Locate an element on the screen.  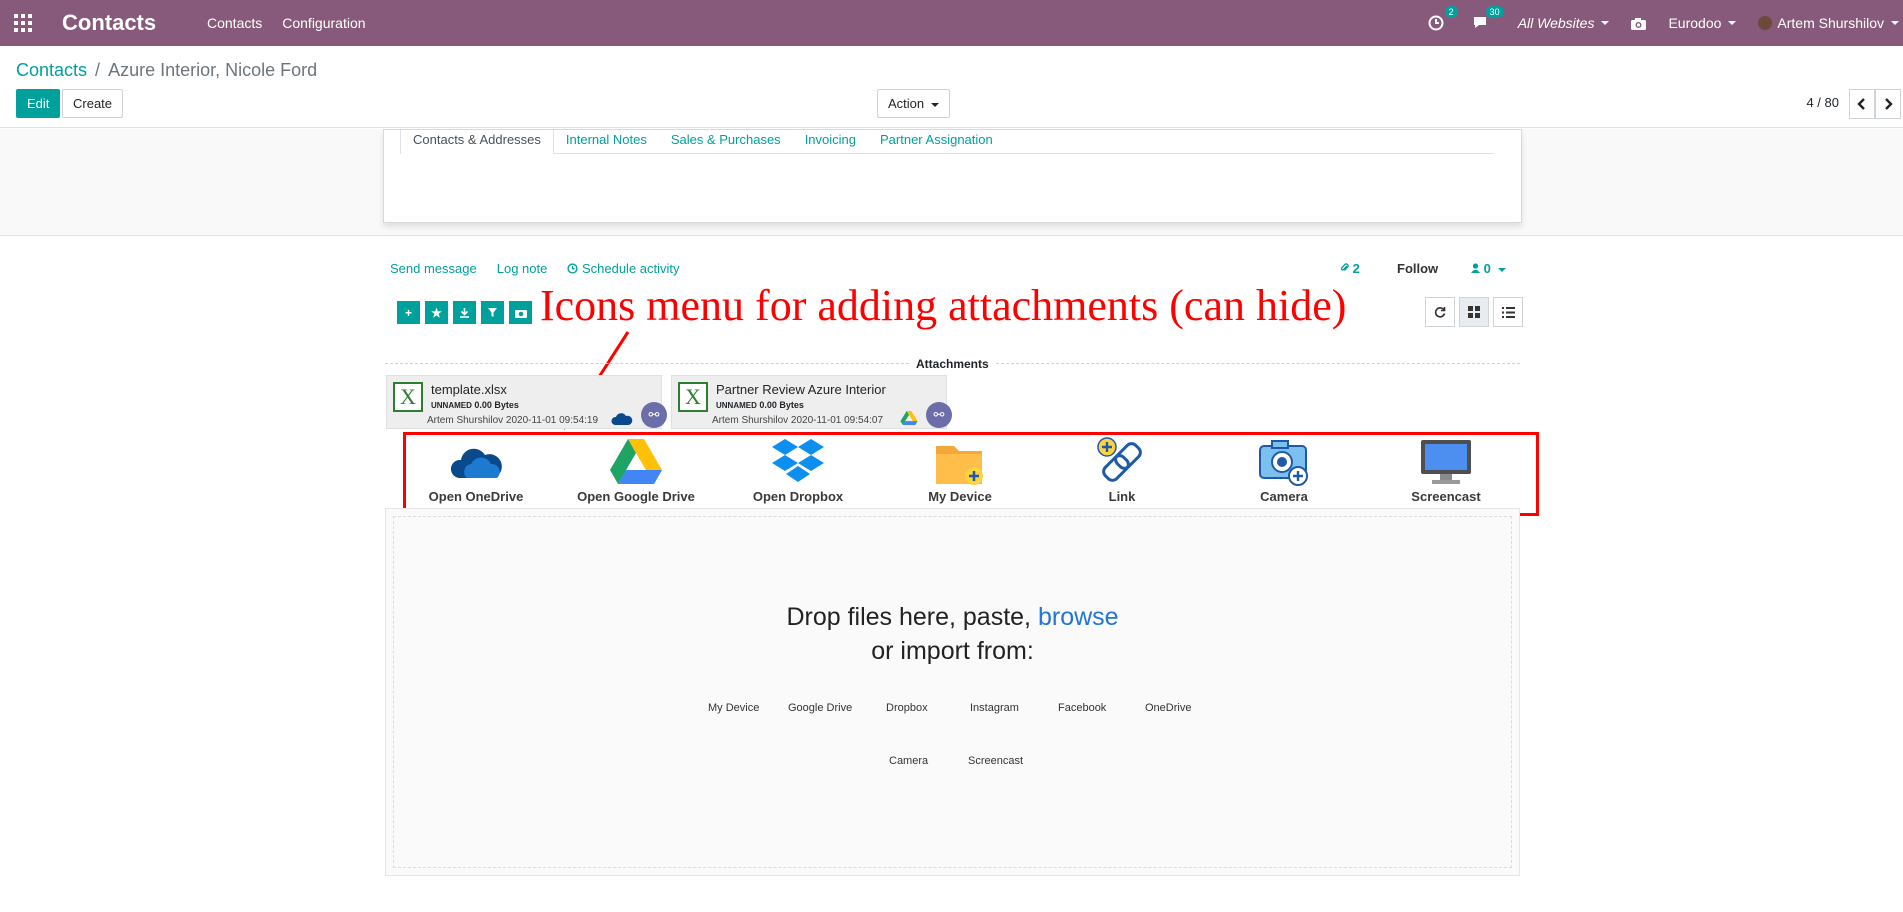
action-dropdown: Action is located at coordinates (914, 103).